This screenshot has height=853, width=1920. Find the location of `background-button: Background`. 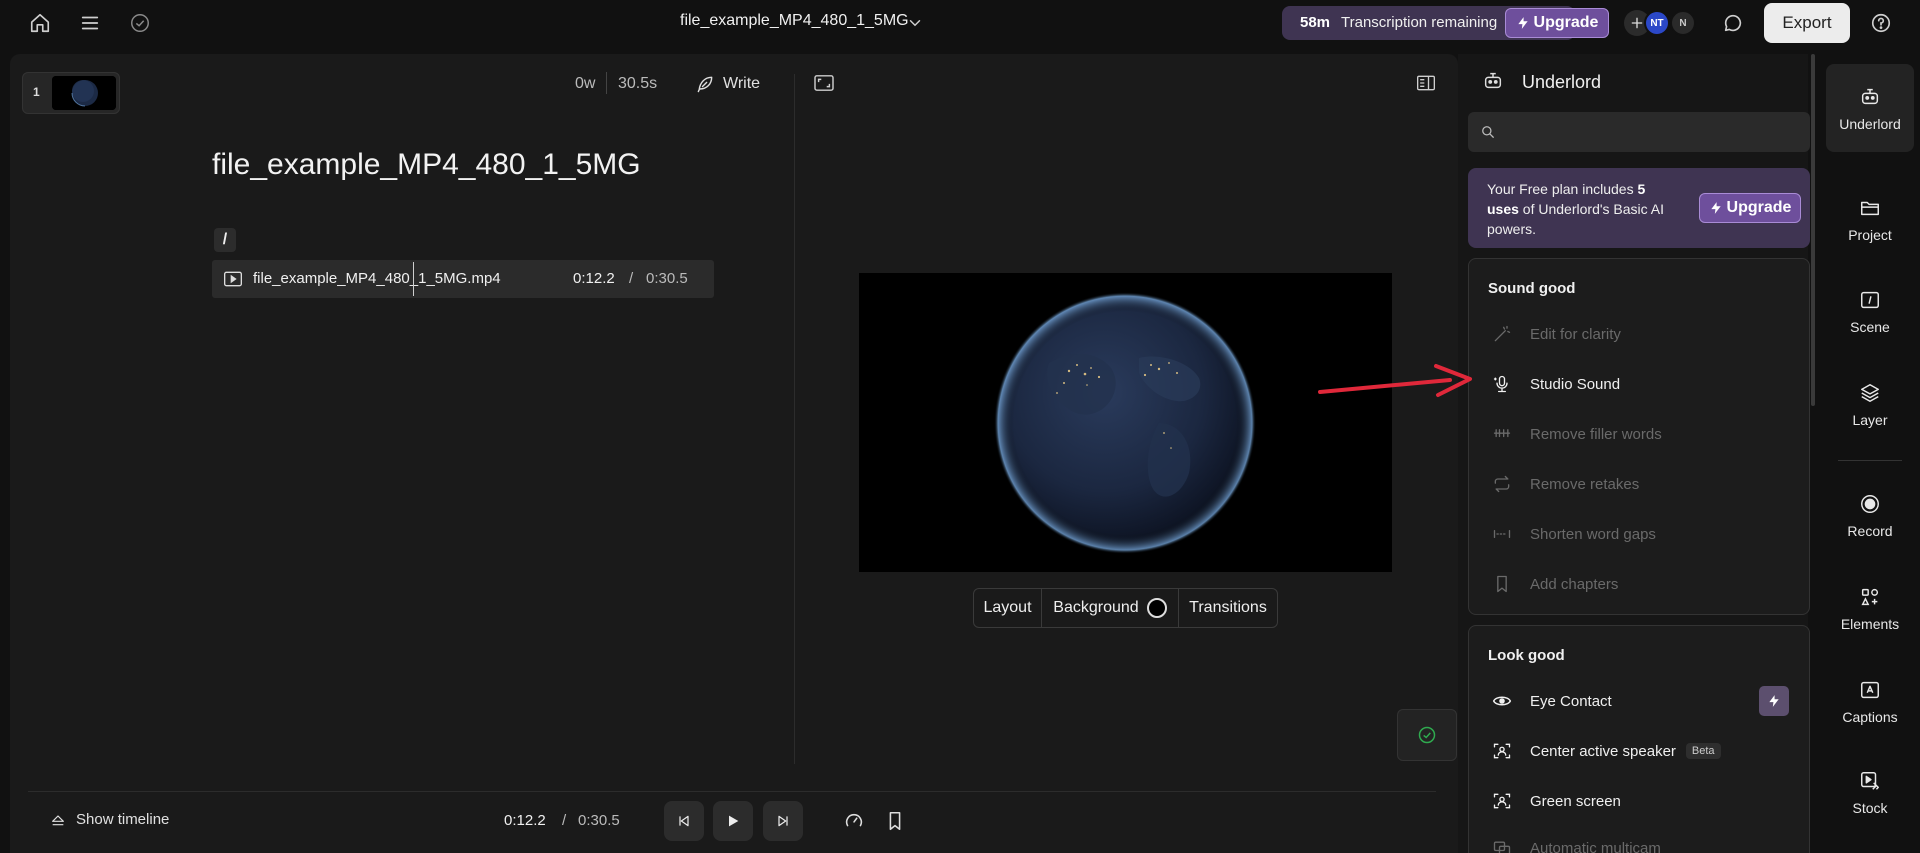

background-button: Background is located at coordinates (1110, 608).